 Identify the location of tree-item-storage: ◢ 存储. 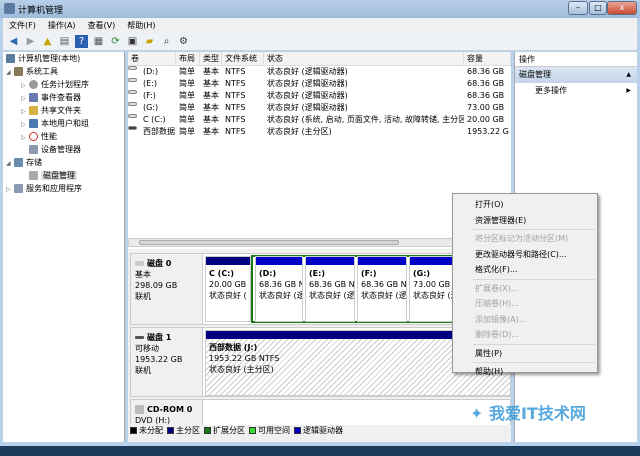
(63, 162).